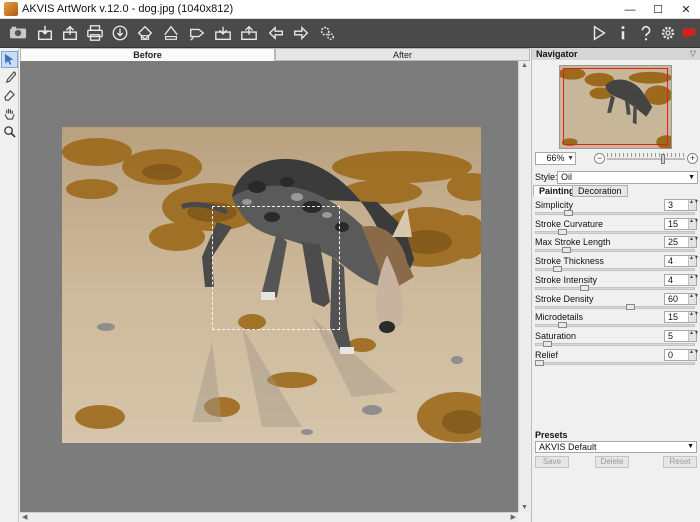 The width and height of the screenshot is (700, 522). Describe the element at coordinates (569, 223) in the screenshot. I see `param-label: Stroke Curvature` at that location.